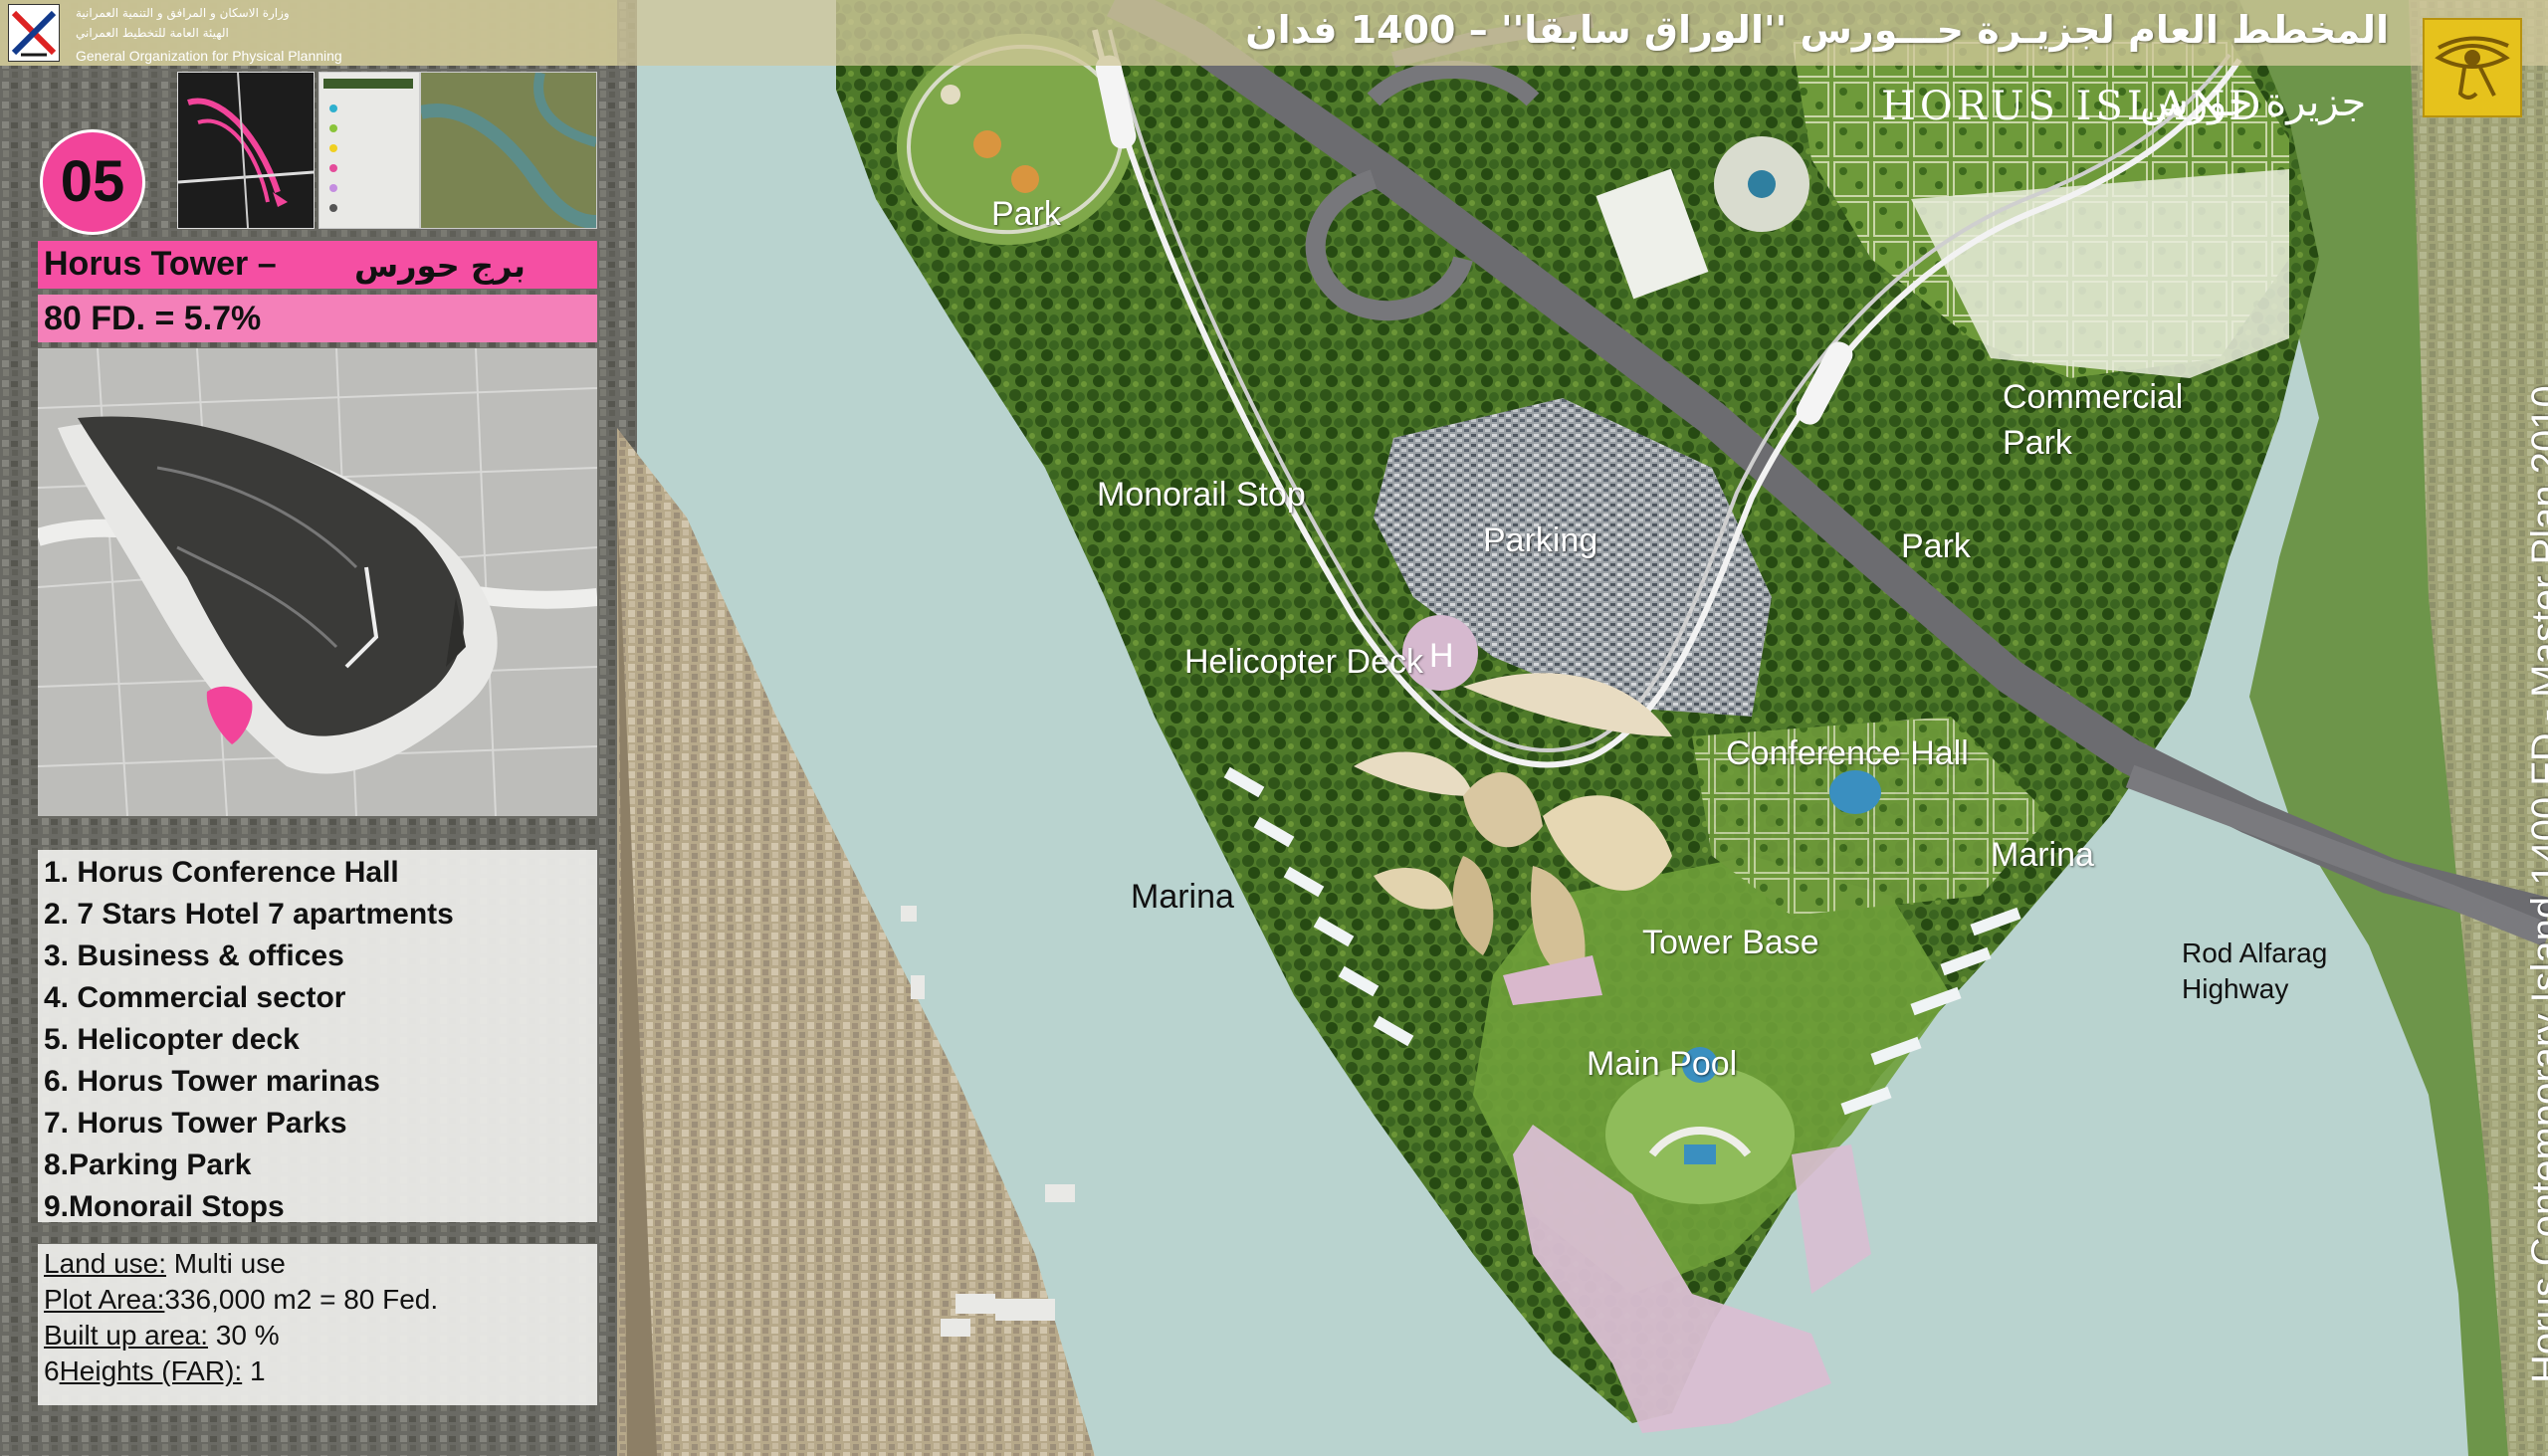 This screenshot has height=1456, width=2548. I want to click on location-thumbnail-plan, so click(246, 150).